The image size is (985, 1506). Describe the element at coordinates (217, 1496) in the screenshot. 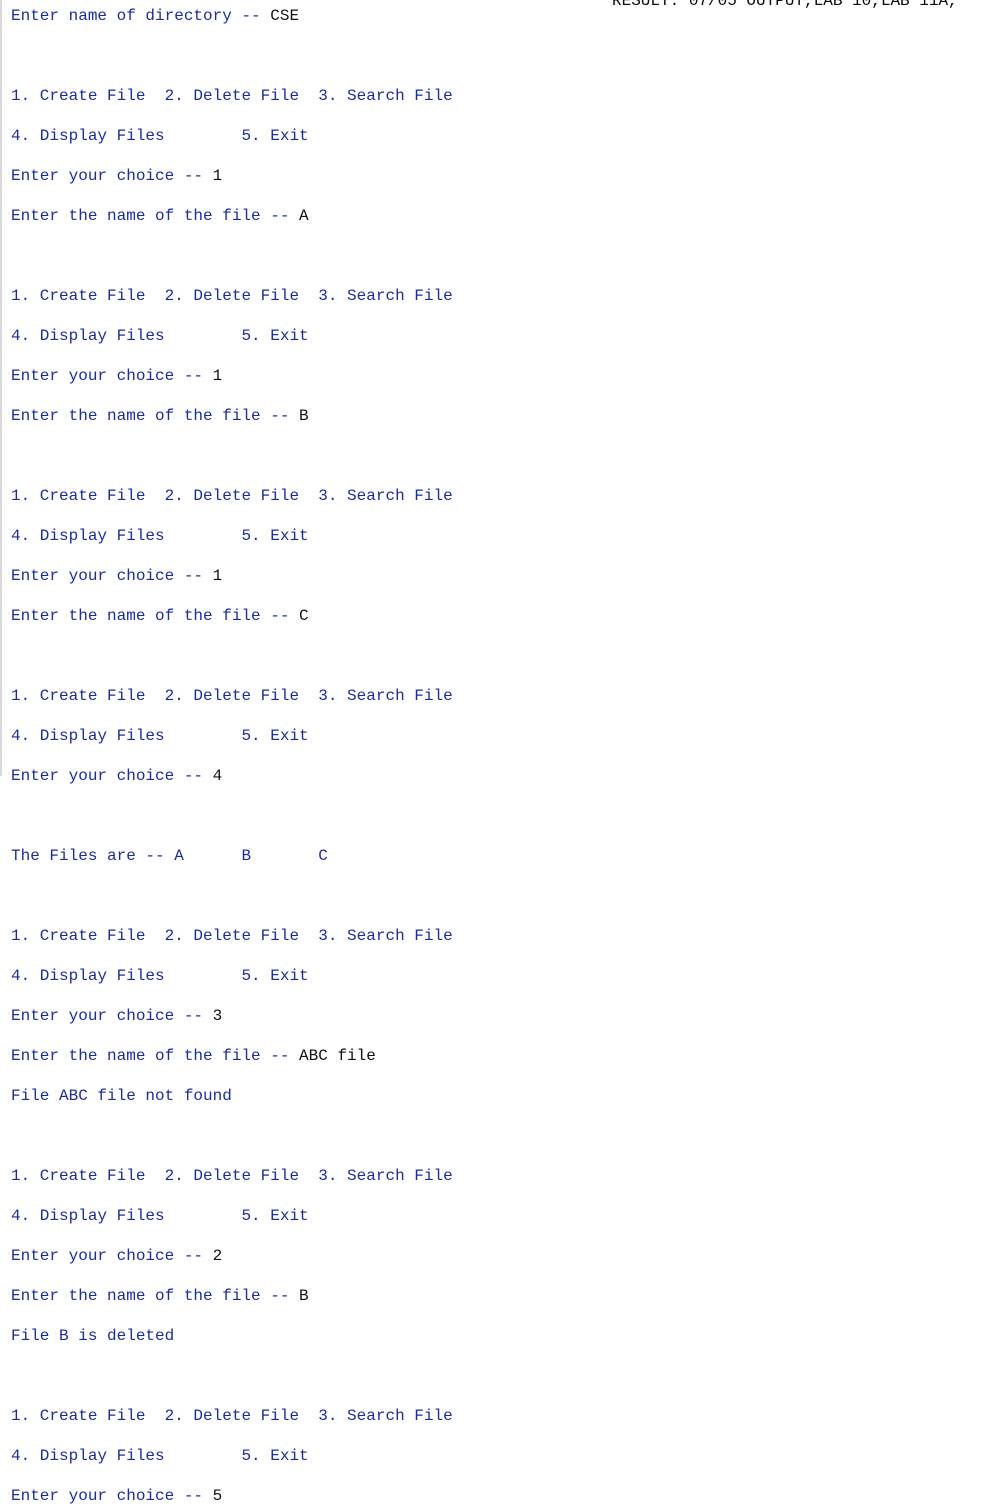

I see `console-user-input: 5` at that location.